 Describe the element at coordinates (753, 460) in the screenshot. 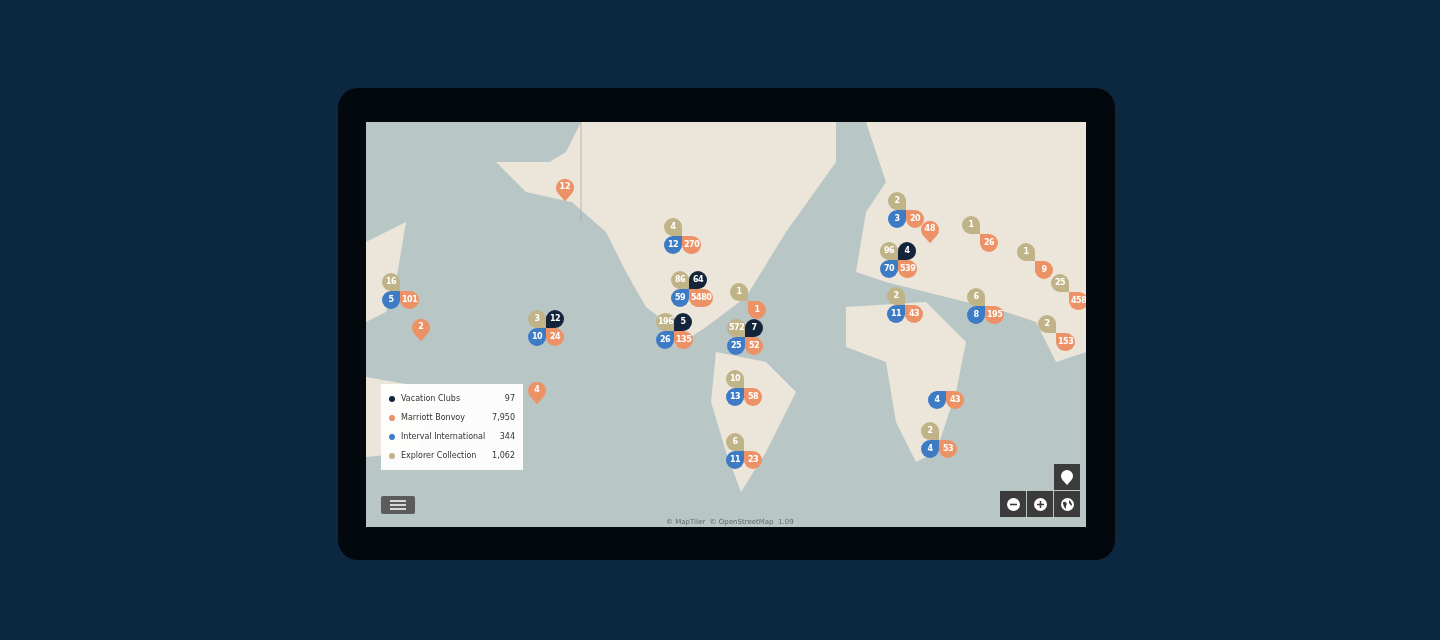

I see `map-marker: 23` at that location.